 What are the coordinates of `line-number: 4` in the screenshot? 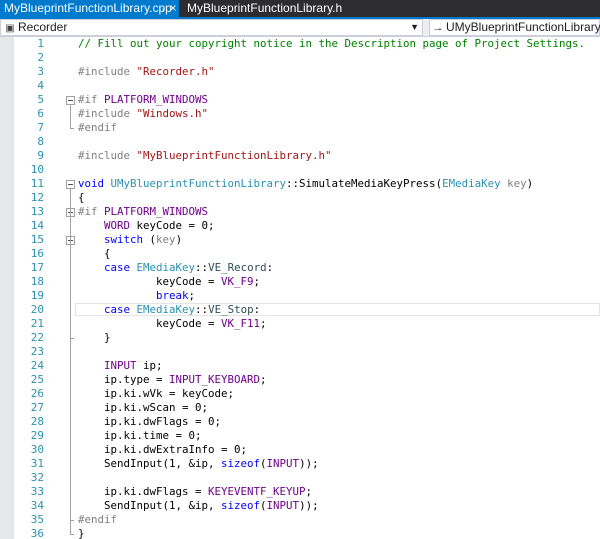 It's located at (40, 85).